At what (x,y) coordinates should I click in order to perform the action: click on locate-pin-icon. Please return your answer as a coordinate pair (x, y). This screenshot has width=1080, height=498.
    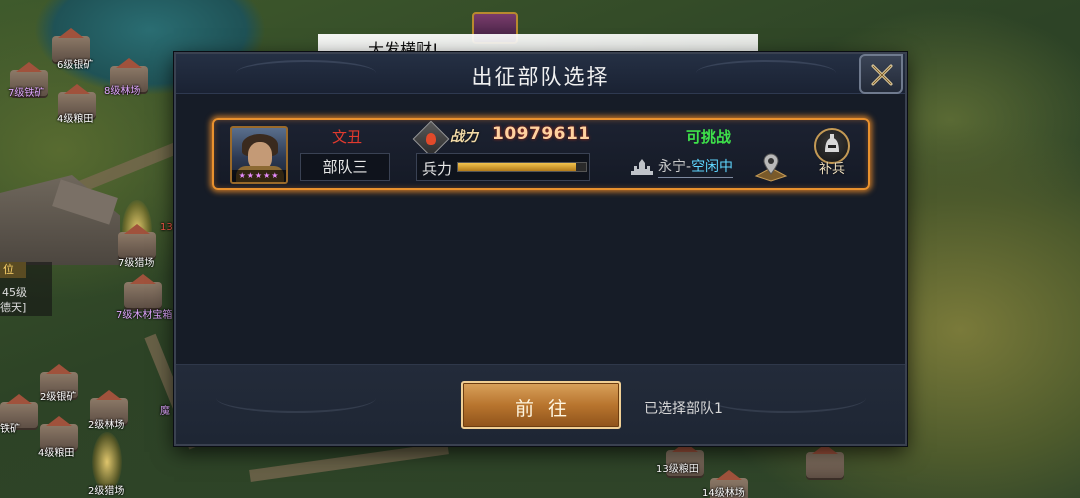
    Looking at the image, I should click on (771, 167).